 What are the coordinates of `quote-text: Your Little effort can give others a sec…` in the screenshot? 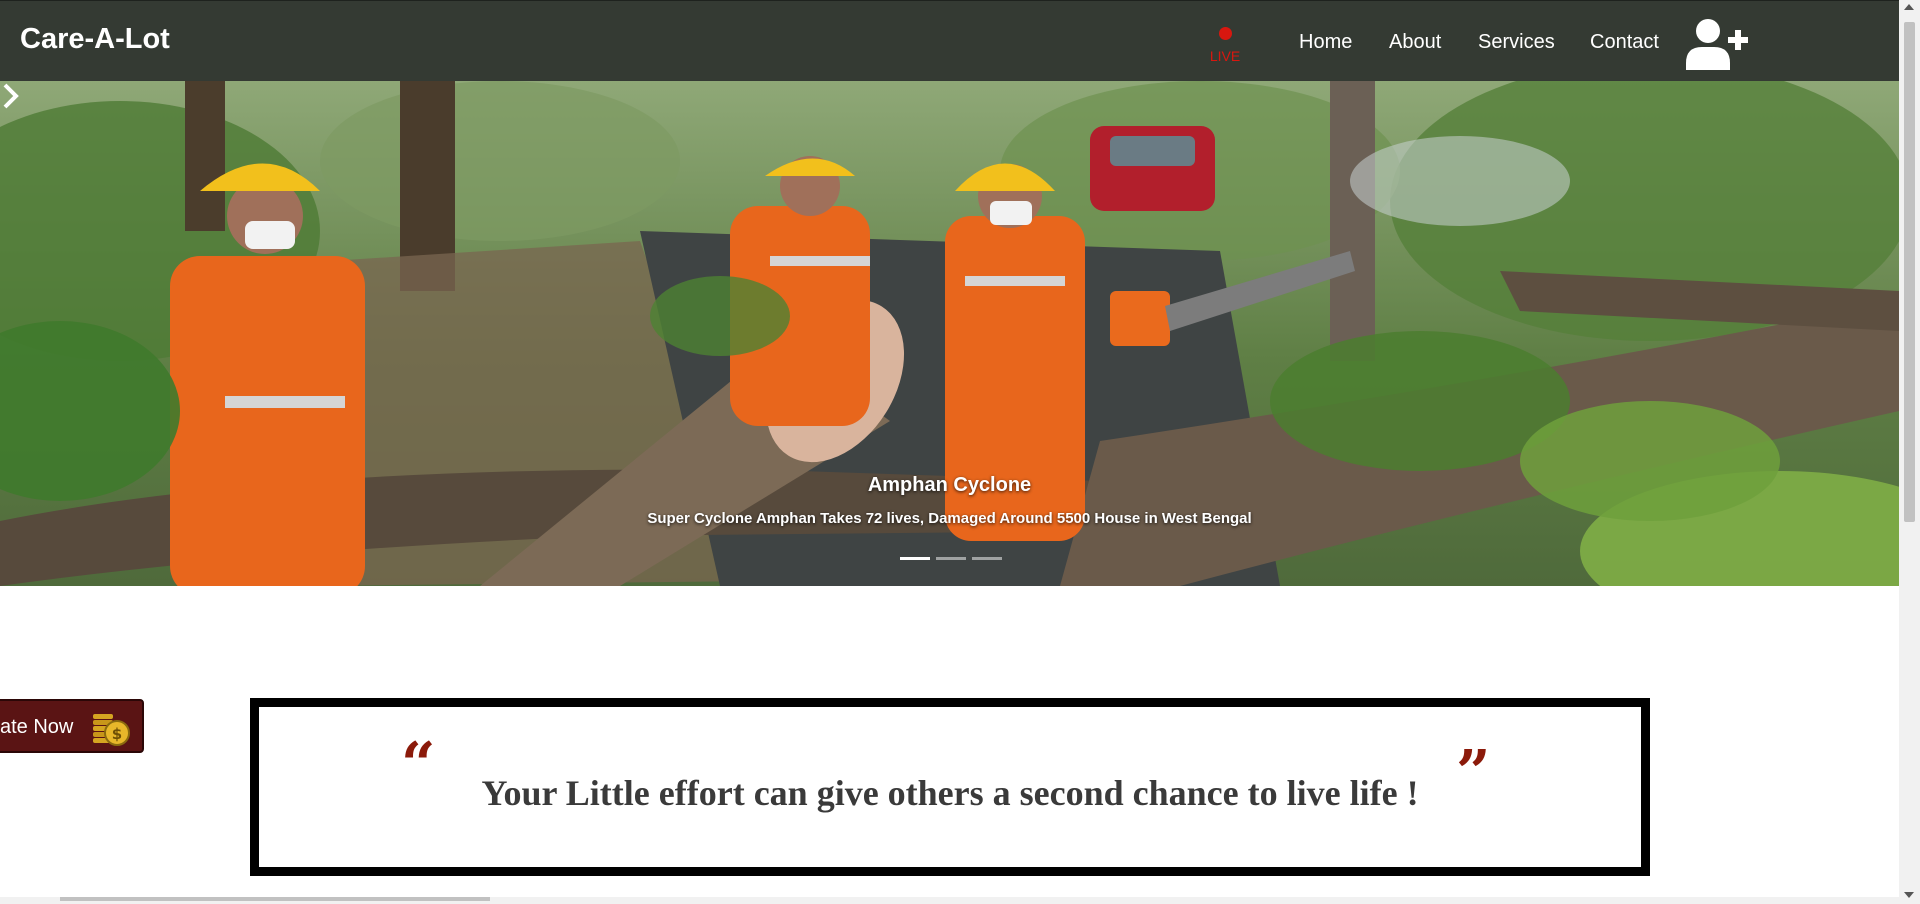 It's located at (950, 793).